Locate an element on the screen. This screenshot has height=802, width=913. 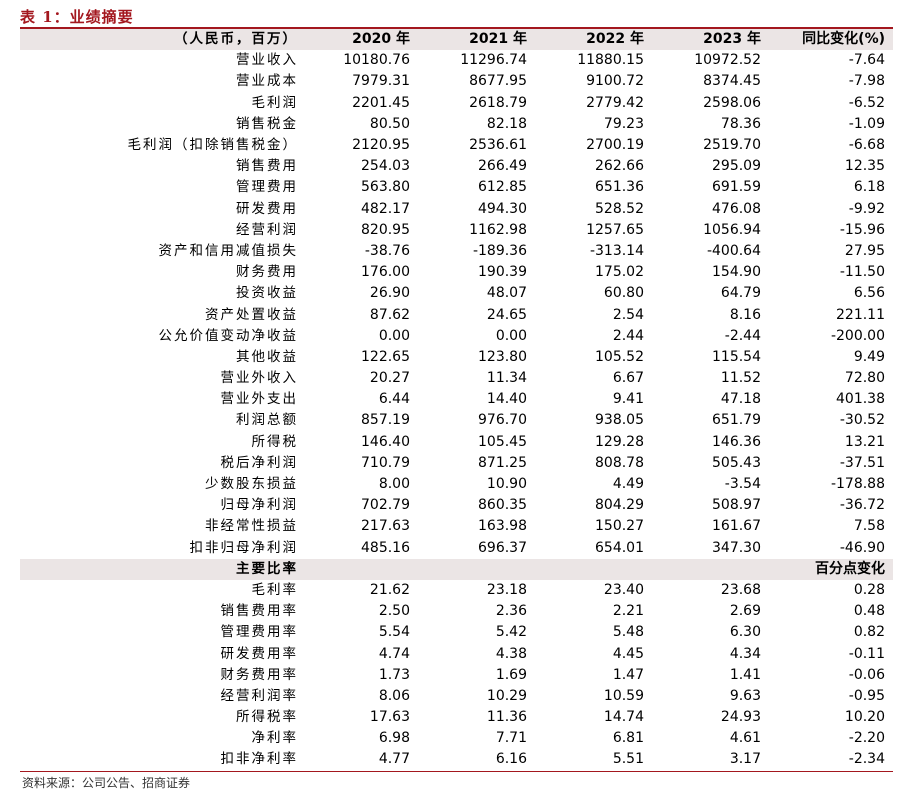
table-cell: 146.36 is located at coordinates (736, 441).